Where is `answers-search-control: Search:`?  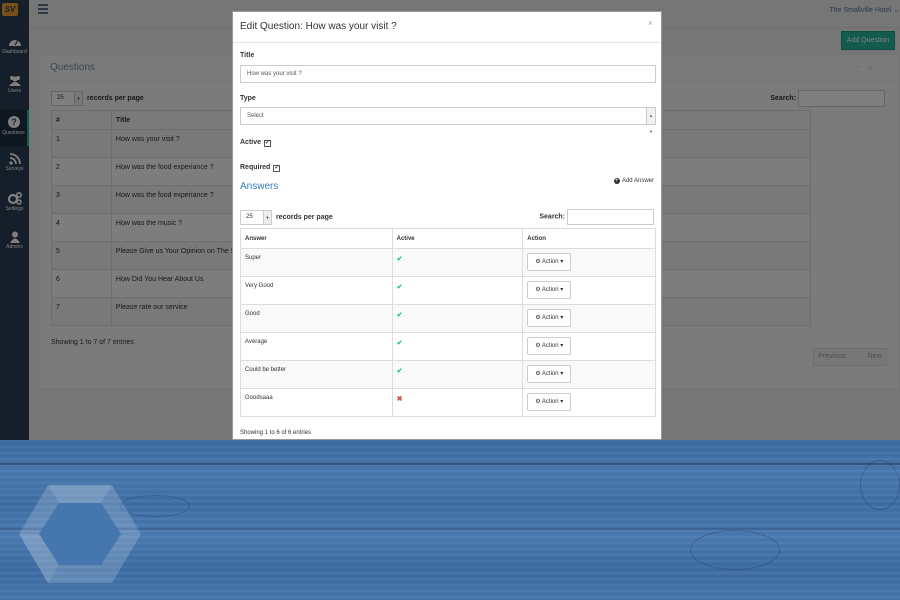 answers-search-control: Search: is located at coordinates (596, 217).